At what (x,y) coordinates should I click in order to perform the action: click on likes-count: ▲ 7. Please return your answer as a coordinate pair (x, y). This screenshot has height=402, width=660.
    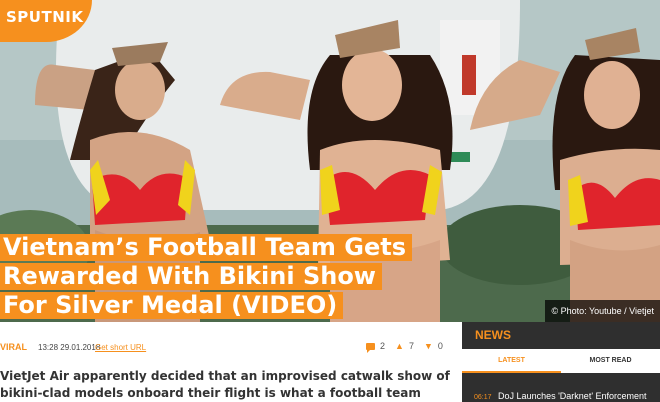
    Looking at the image, I should click on (404, 346).